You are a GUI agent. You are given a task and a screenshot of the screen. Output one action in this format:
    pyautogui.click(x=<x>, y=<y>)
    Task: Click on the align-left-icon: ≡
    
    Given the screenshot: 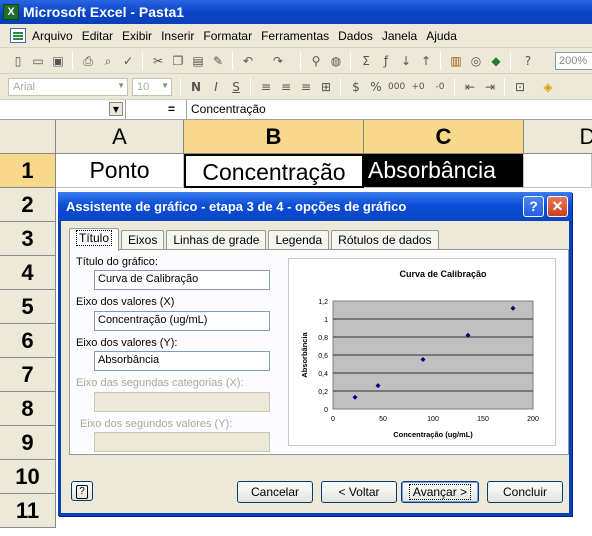 What is the action you would take?
    pyautogui.click(x=266, y=87)
    